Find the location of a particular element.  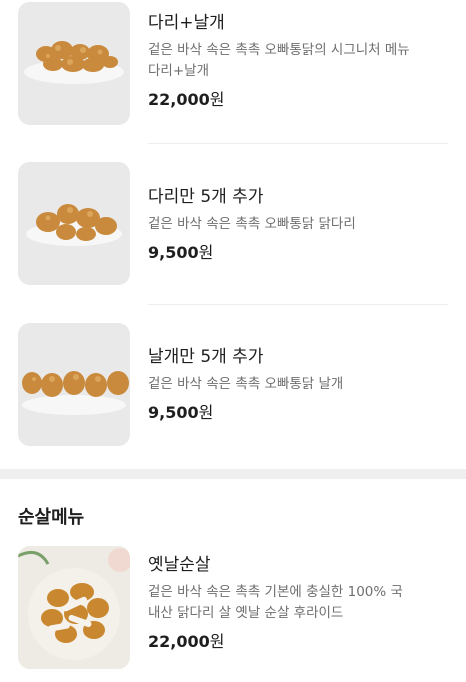

description-line: 겉은 바삭 속은 촉촉 오빠통닭 닭다리 is located at coordinates (252, 224).